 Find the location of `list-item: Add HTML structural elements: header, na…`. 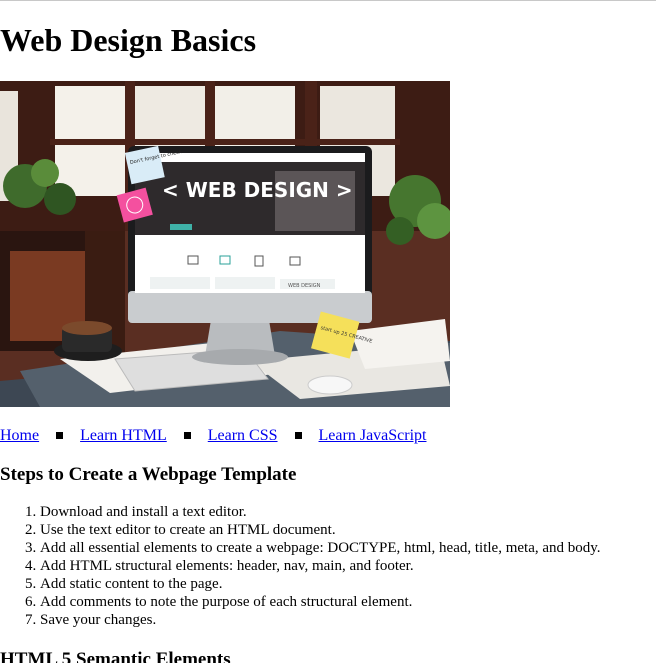

list-item: Add HTML structural elements: header, na… is located at coordinates (320, 566).